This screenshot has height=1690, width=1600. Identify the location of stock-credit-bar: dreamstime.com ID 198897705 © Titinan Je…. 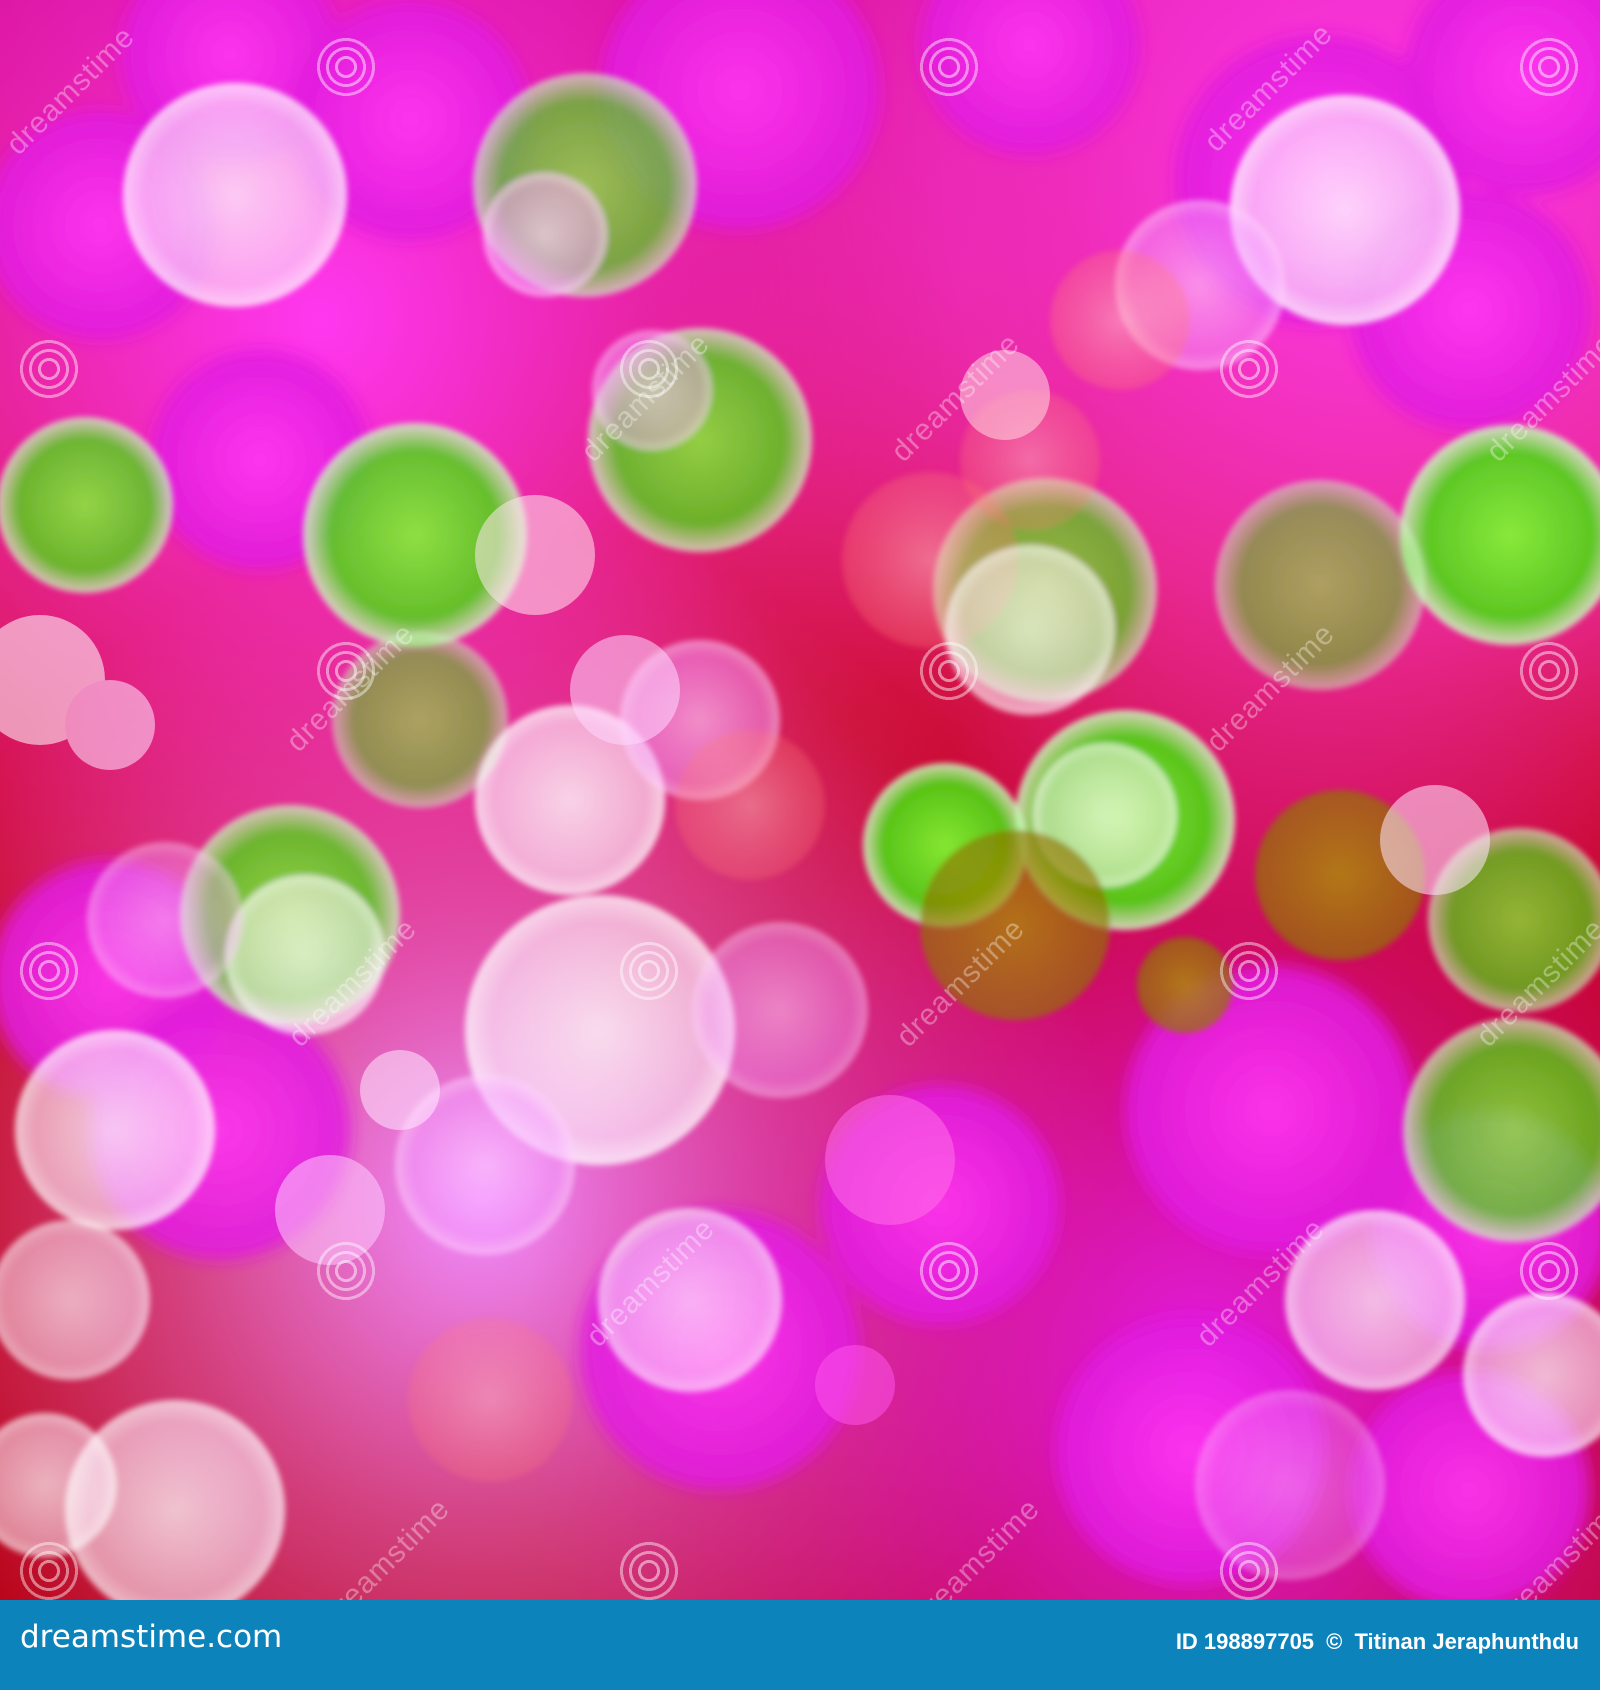
(800, 1645).